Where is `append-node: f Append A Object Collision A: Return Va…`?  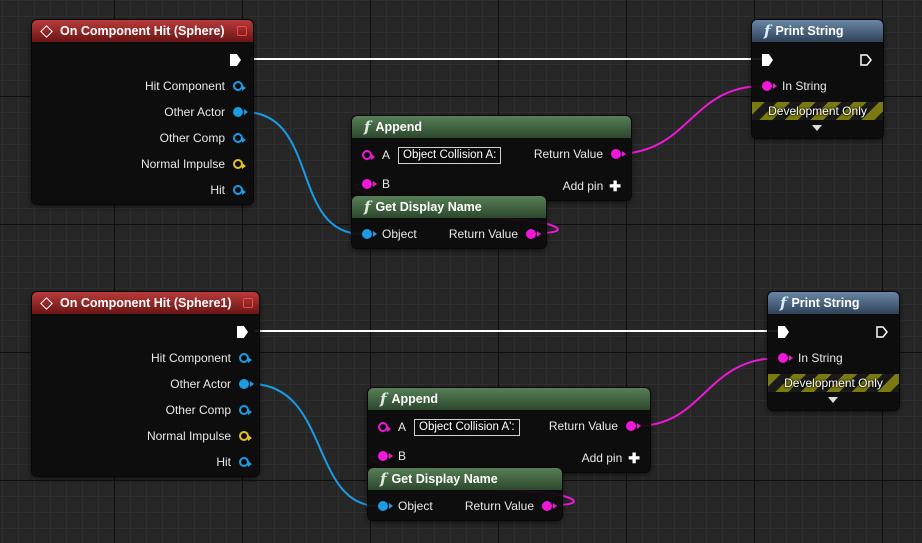 append-node: f Append A Object Collision A: Return Va… is located at coordinates (491, 158).